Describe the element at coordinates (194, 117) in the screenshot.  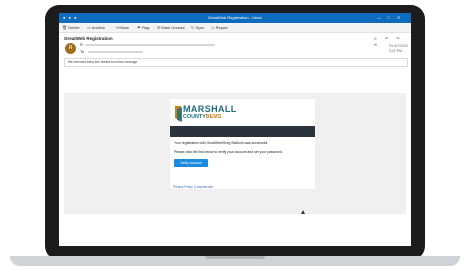
I see `logo-subtitle-a: COUNTY` at that location.